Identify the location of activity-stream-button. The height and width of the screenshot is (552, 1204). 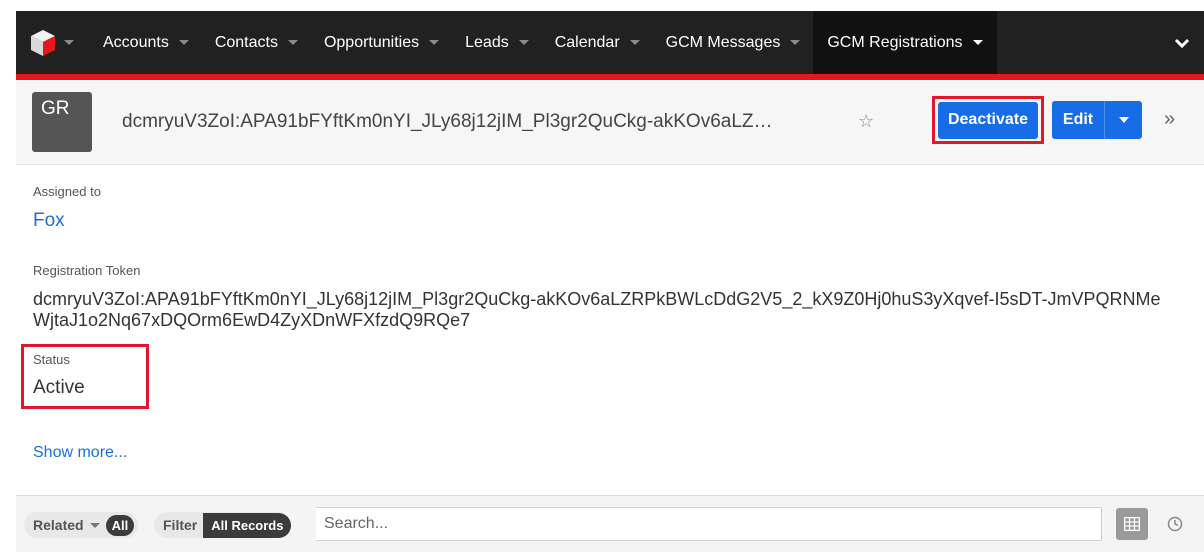
(1175, 524).